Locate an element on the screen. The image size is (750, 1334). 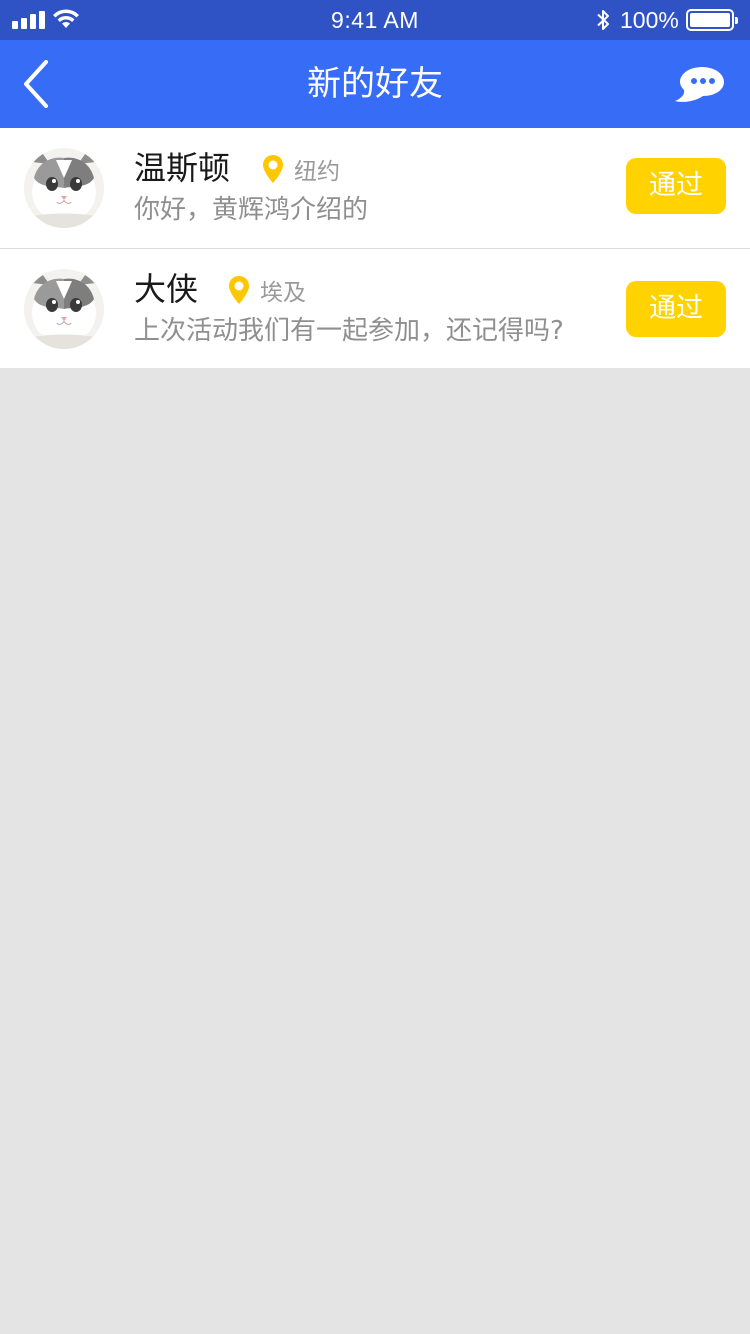
battery-percentage: 100% is located at coordinates (649, 20).